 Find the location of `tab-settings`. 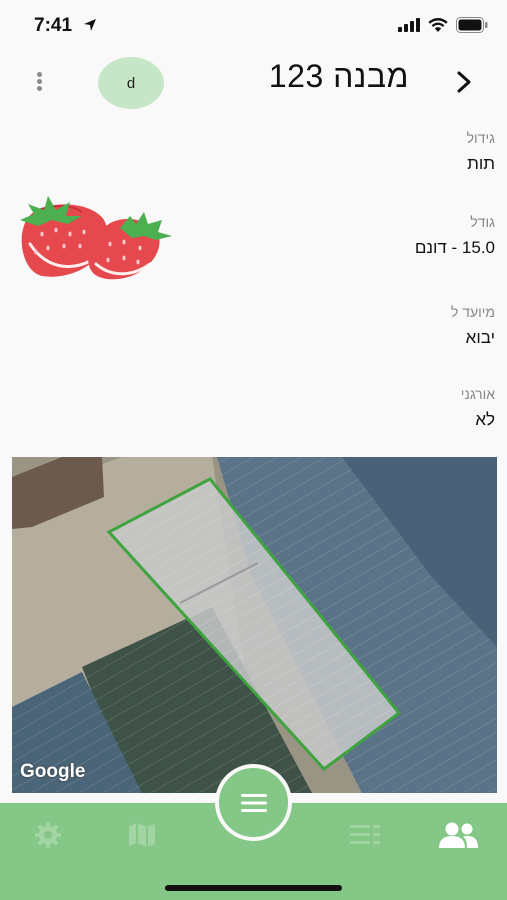

tab-settings is located at coordinates (48, 835).